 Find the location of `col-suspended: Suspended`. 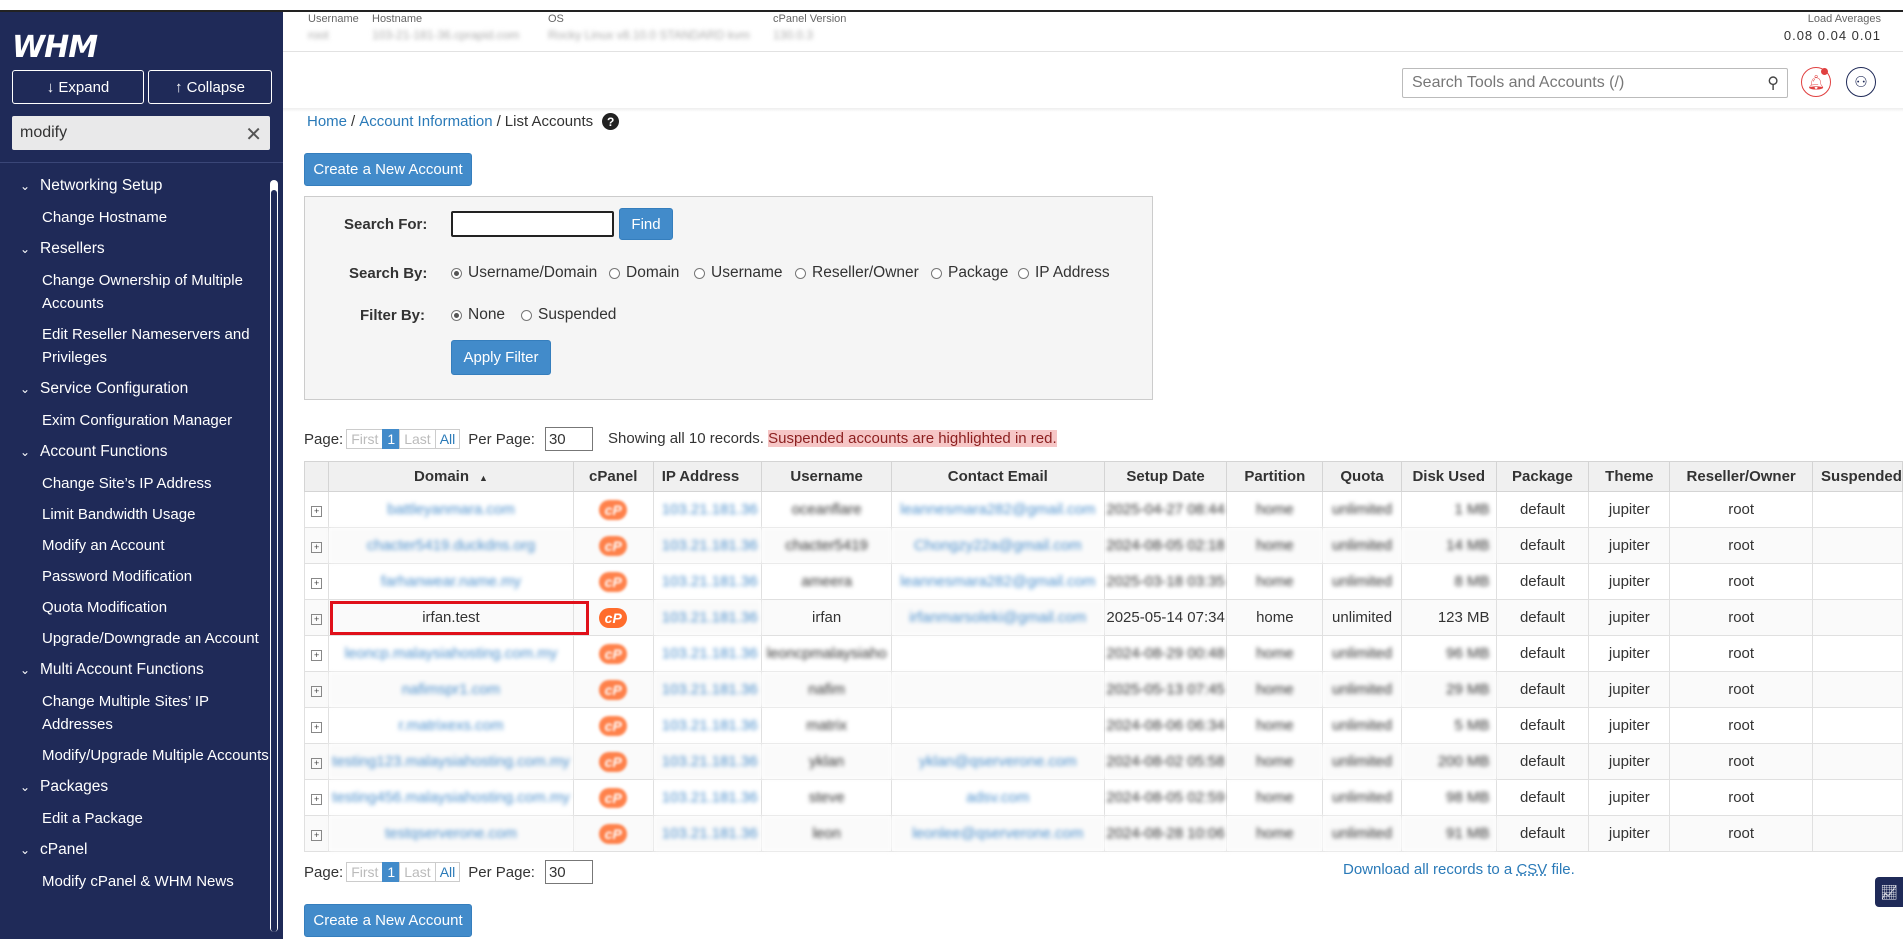

col-suspended: Suspended is located at coordinates (1857, 476).